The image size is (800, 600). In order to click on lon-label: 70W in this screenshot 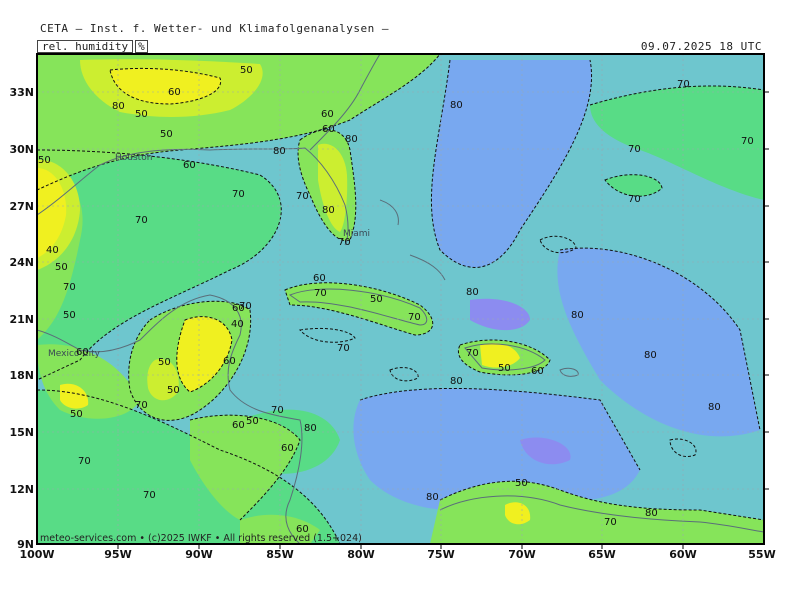, I will do `click(521, 554)`.